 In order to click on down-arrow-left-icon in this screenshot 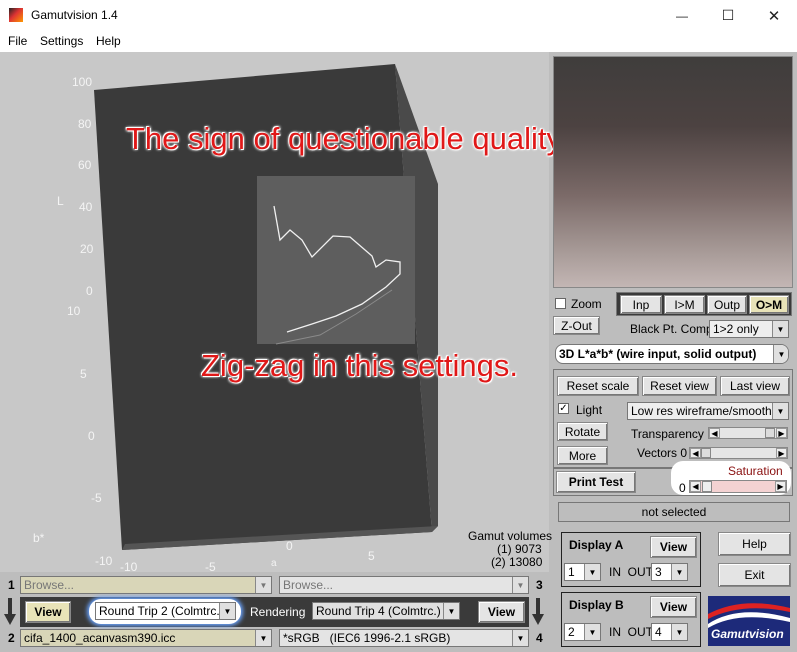, I will do `click(10, 611)`.